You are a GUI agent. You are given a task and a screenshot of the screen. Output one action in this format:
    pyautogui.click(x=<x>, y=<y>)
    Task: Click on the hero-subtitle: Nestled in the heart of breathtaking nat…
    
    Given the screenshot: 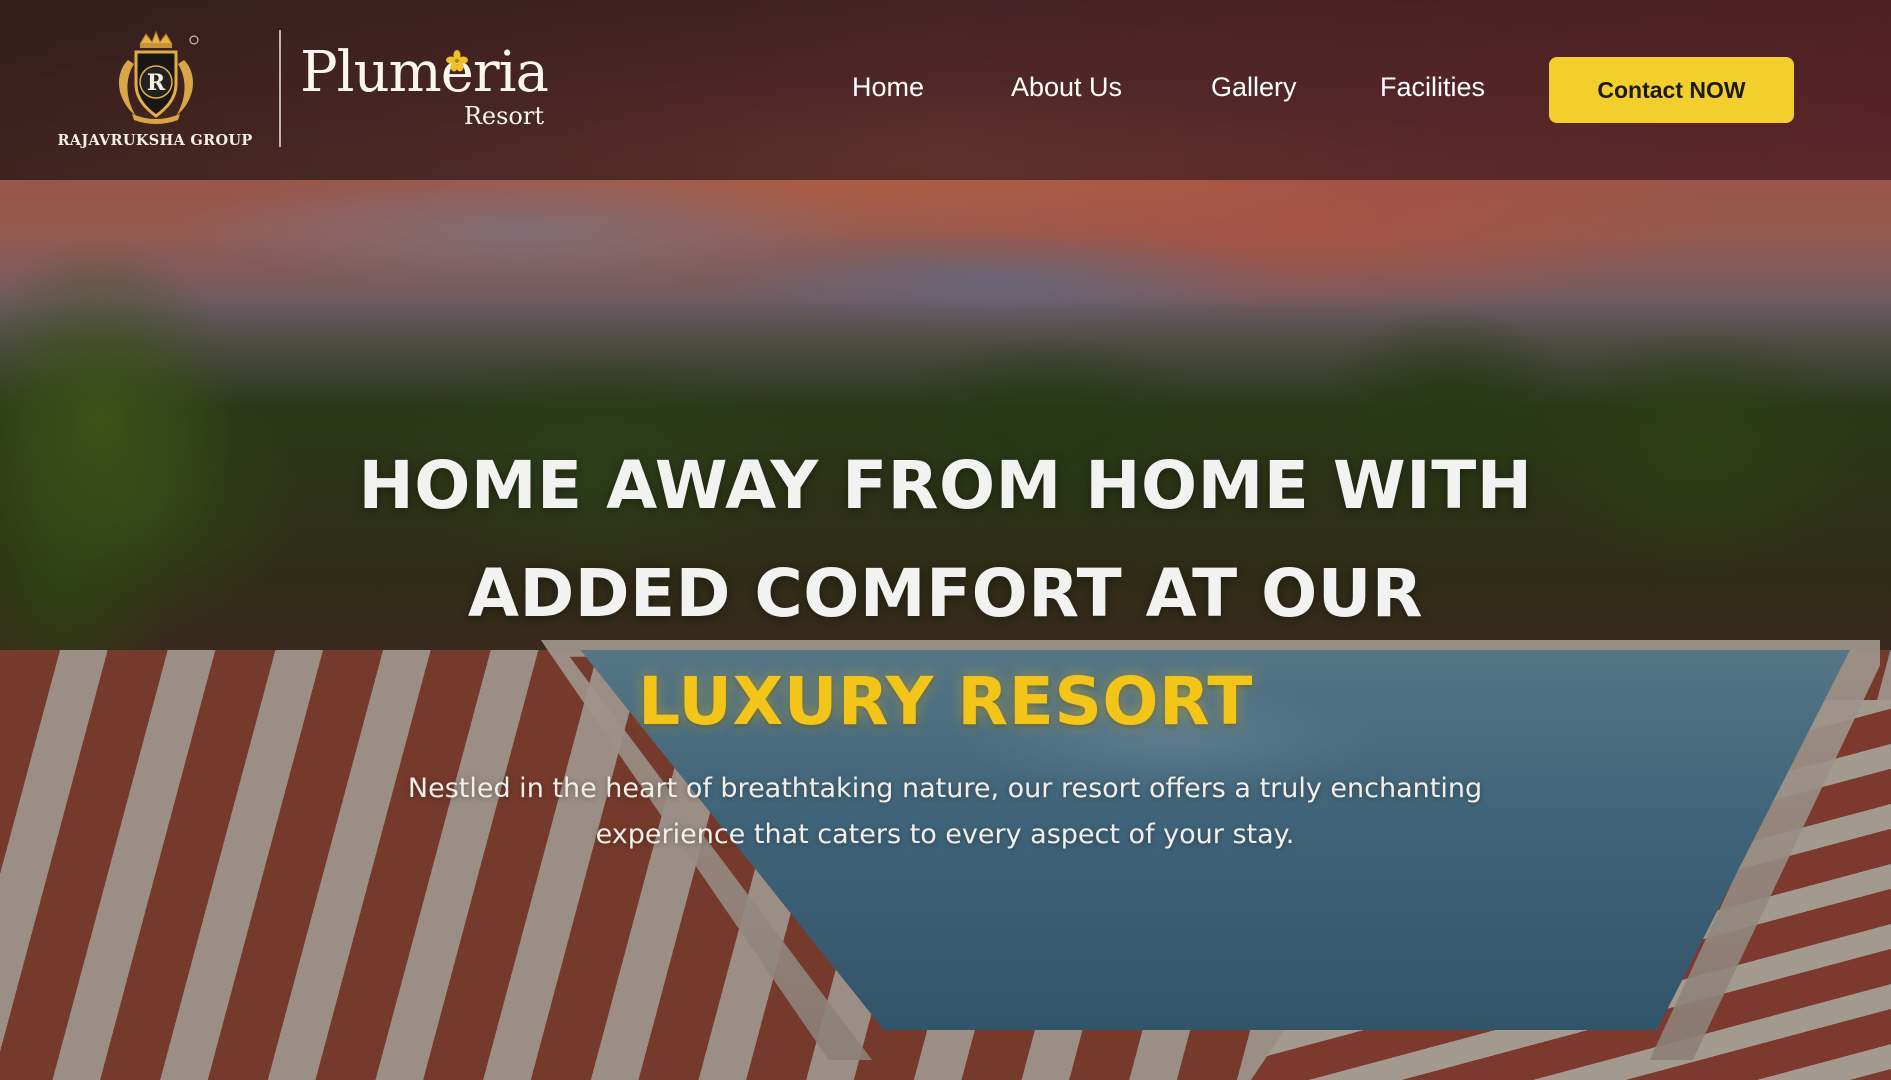 What is the action you would take?
    pyautogui.click(x=945, y=811)
    